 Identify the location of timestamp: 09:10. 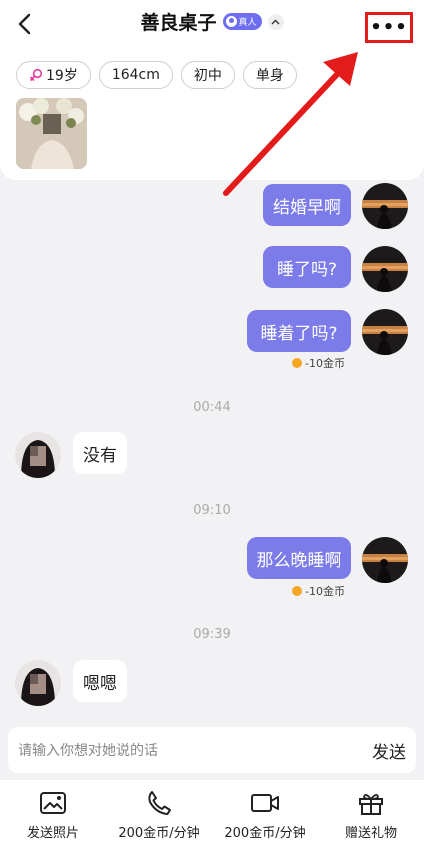
(212, 510).